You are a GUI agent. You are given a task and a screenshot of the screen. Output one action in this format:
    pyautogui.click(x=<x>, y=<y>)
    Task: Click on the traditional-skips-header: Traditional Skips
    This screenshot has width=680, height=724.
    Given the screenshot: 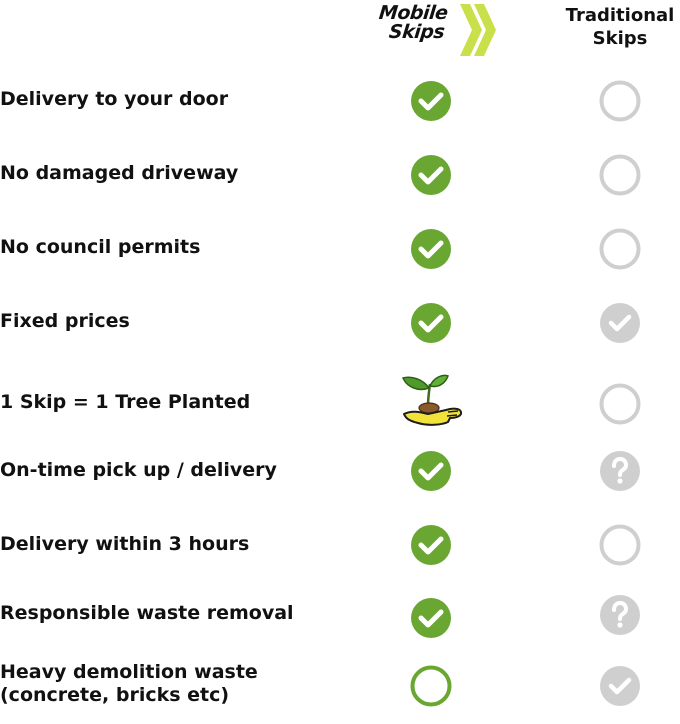 What is the action you would take?
    pyautogui.click(x=618, y=27)
    